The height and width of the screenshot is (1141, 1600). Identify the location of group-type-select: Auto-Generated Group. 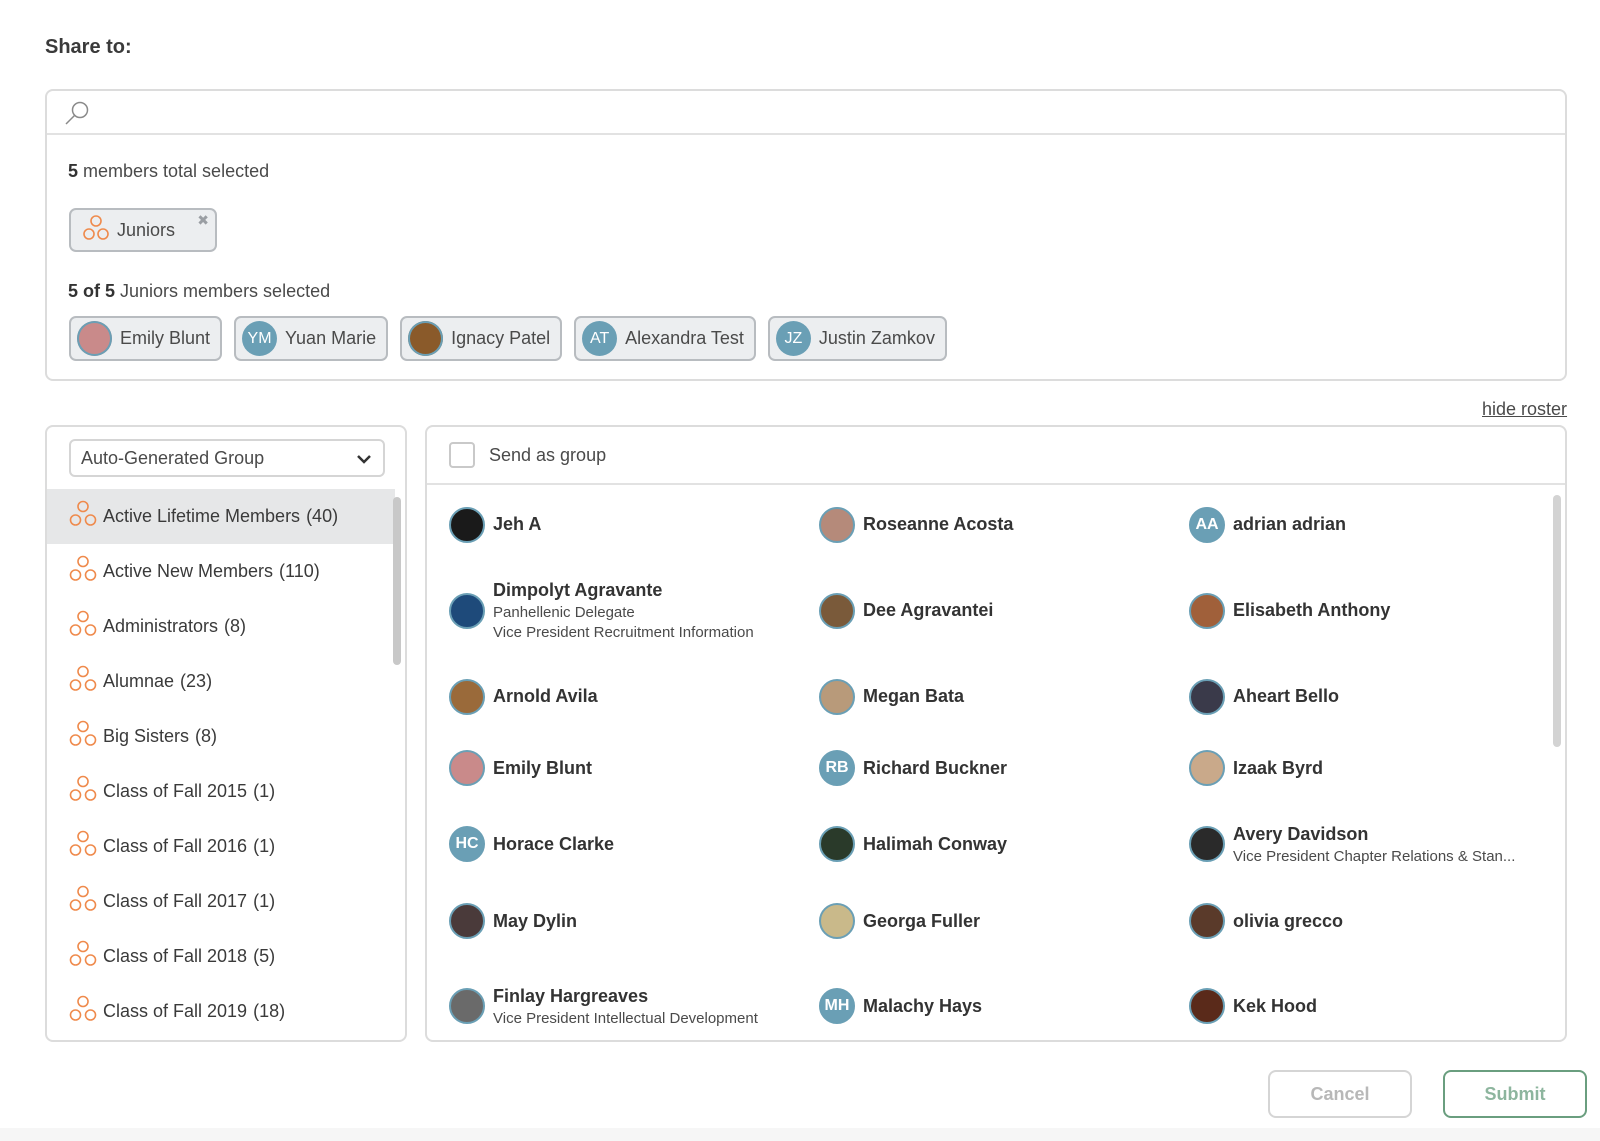
(227, 458).